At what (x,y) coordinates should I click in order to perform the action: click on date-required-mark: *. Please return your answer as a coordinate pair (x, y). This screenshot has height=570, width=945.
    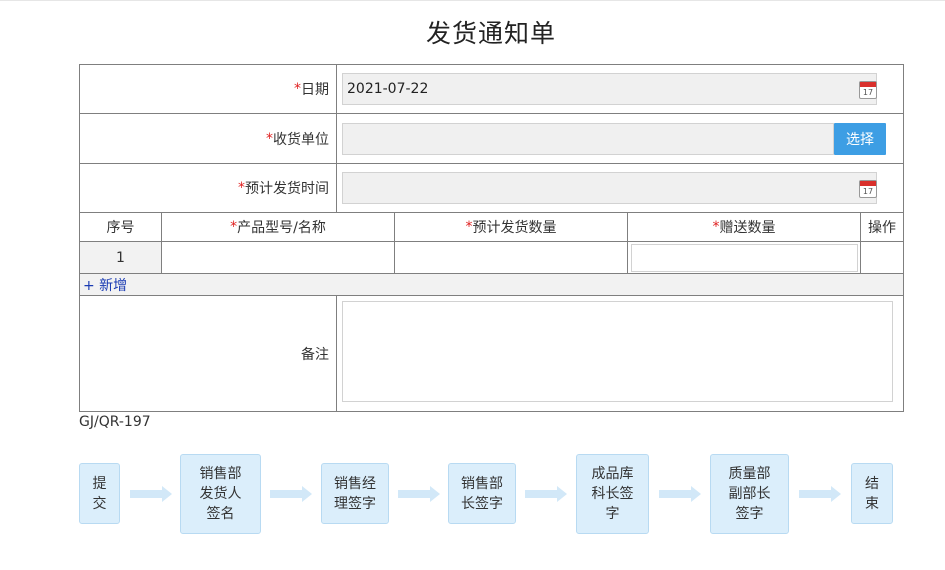
    Looking at the image, I should click on (297, 89).